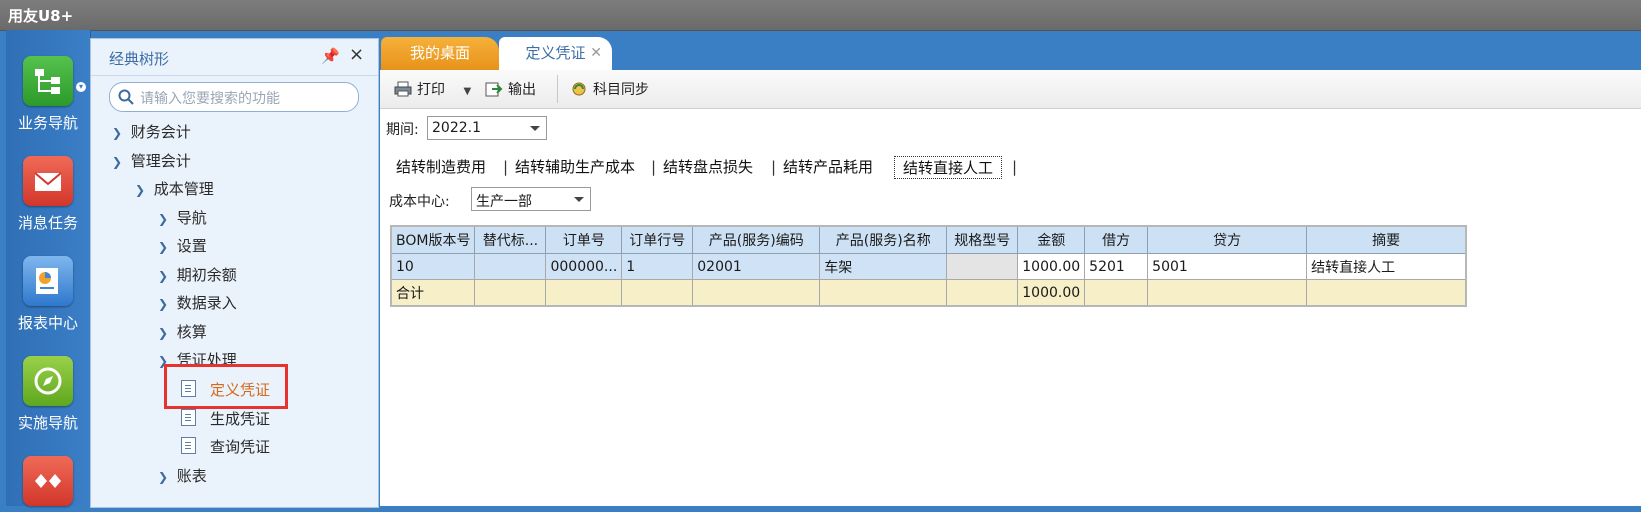 This screenshot has width=1641, height=512. I want to click on toolbar: 打印 ▼ 输出 科目同步, so click(1010, 89).